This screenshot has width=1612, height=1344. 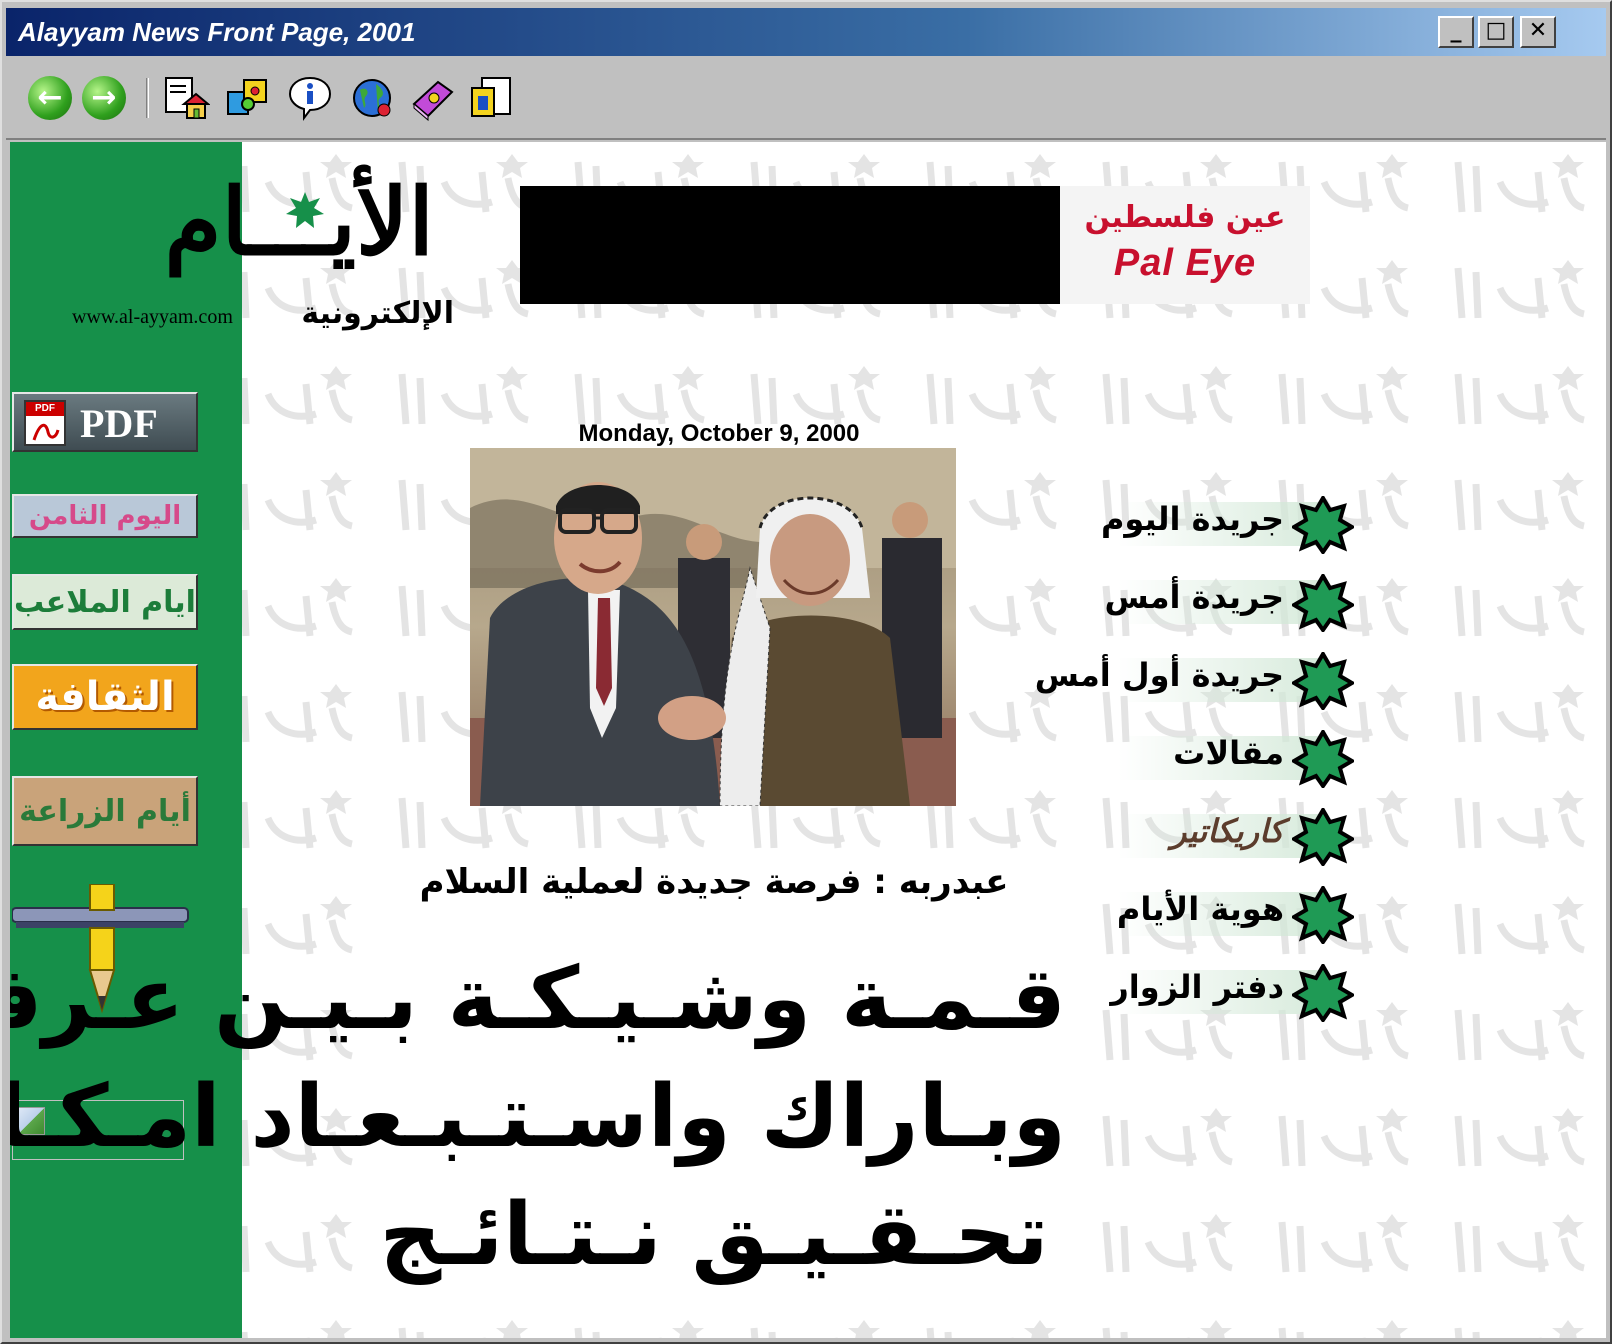 I want to click on close-icon: ✕, so click(x=1538, y=30).